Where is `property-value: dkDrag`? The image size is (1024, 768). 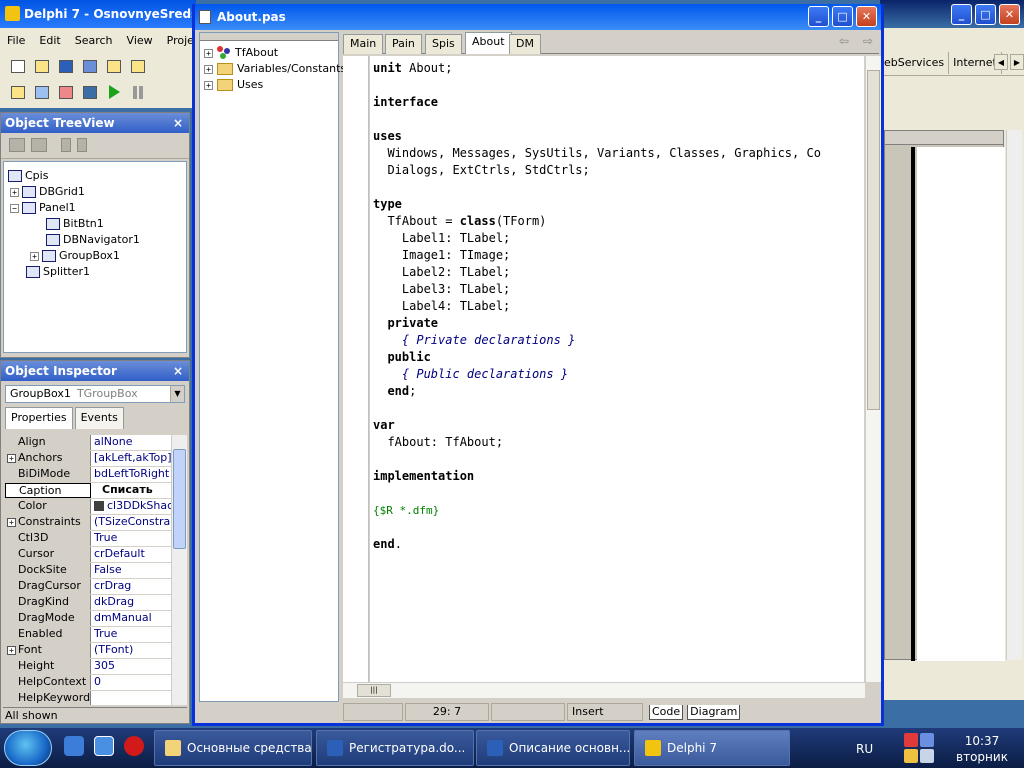
property-value: dkDrag is located at coordinates (131, 602).